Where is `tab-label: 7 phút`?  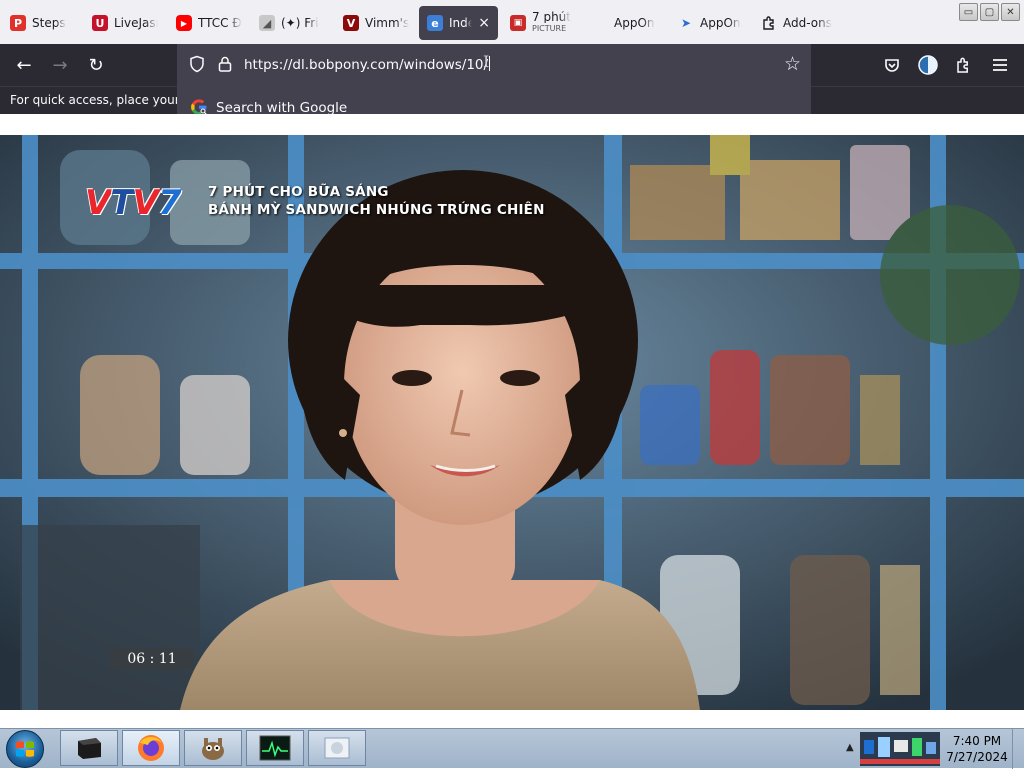
tab-label: 7 phút is located at coordinates (551, 17).